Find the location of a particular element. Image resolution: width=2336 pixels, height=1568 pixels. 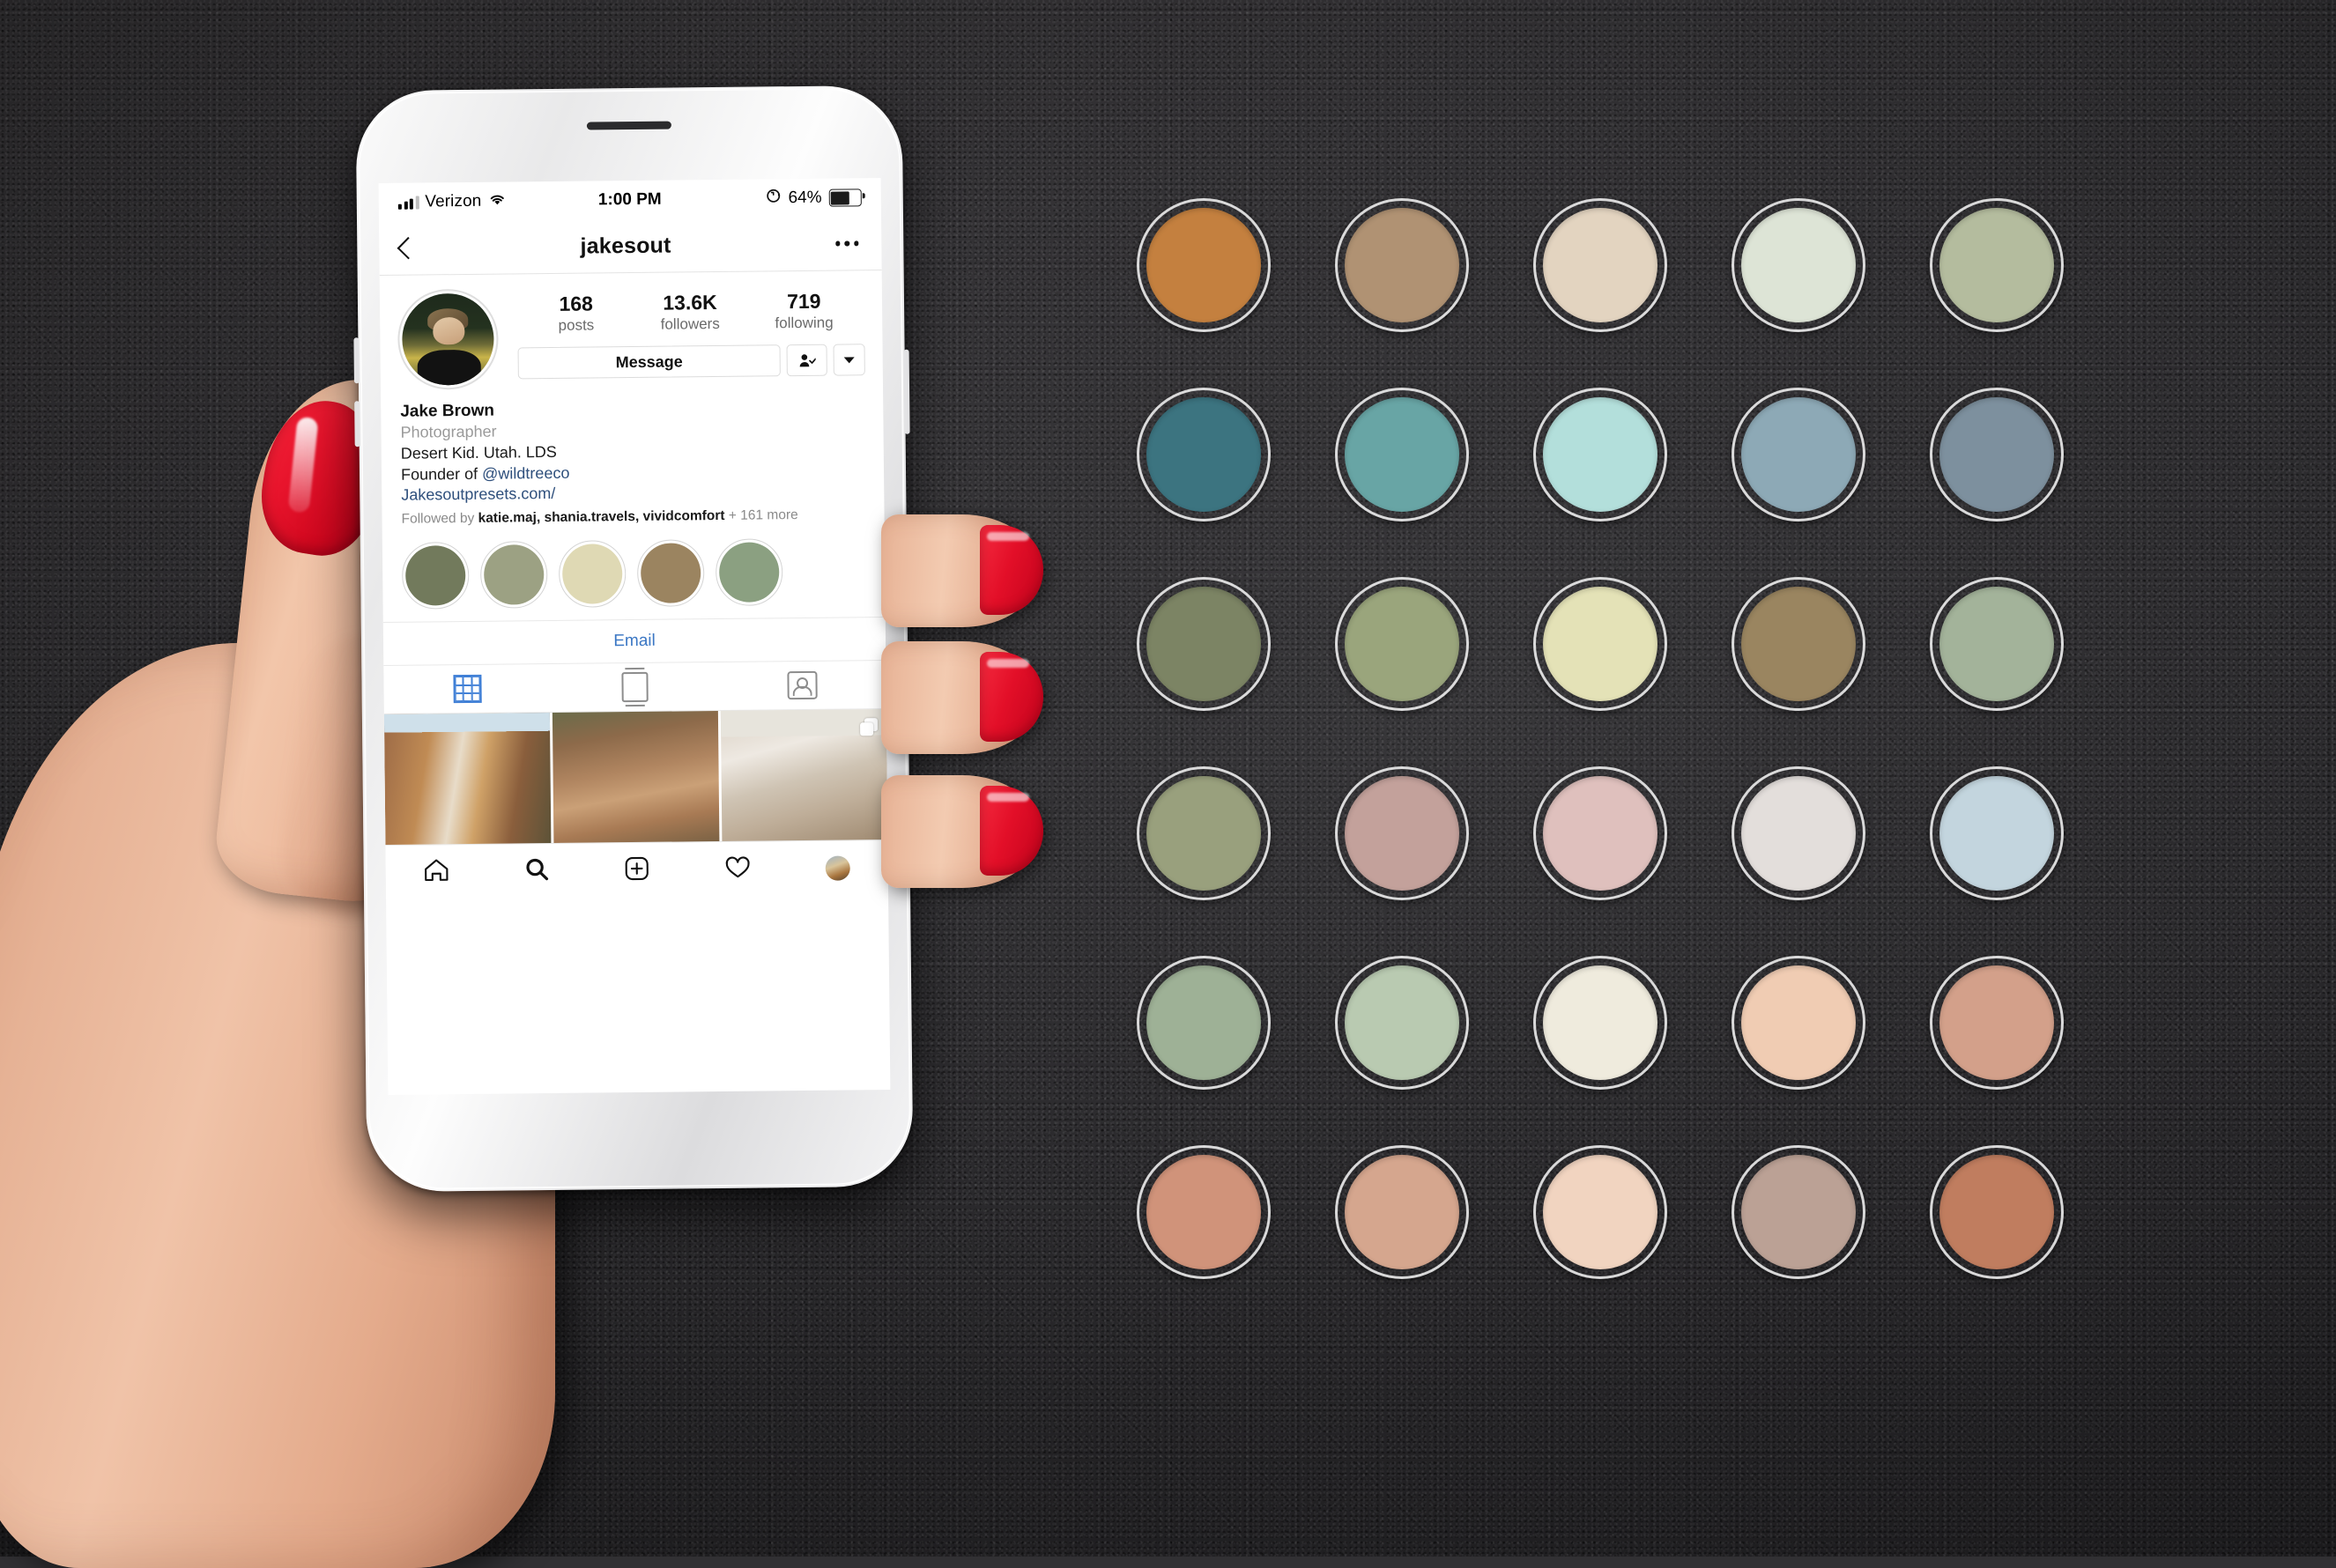

stat-followers: 13.6K followers is located at coordinates (690, 312).